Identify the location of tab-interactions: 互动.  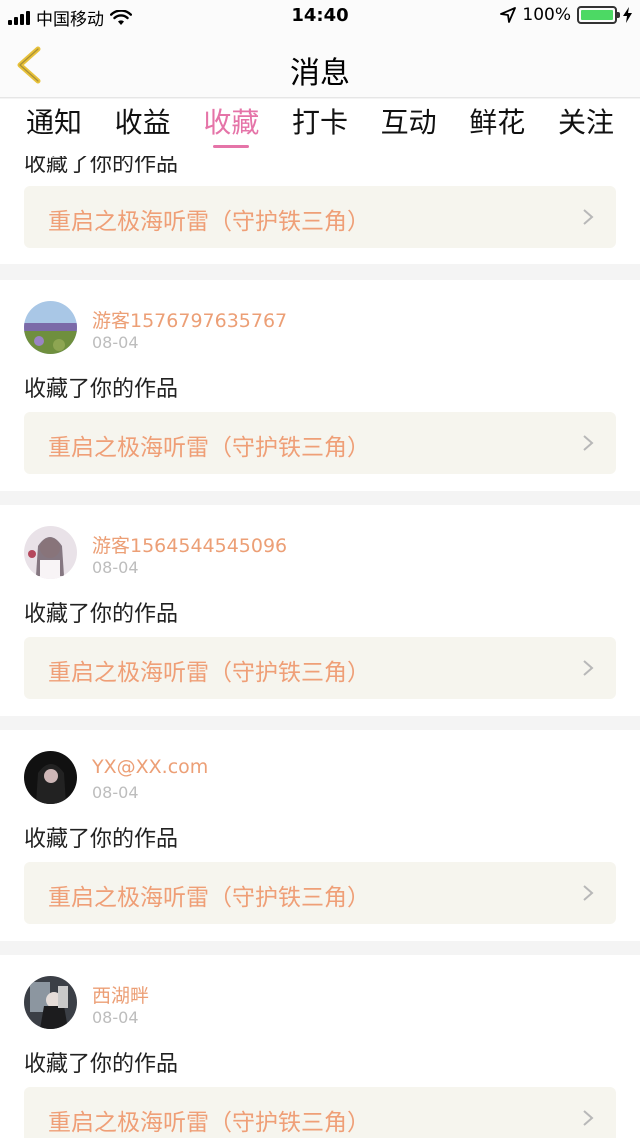
(409, 124).